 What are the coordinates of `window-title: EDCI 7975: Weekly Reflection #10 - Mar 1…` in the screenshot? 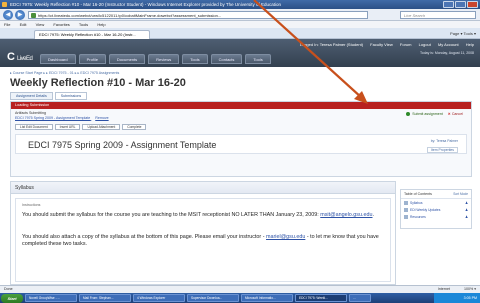 It's located at (145, 4).